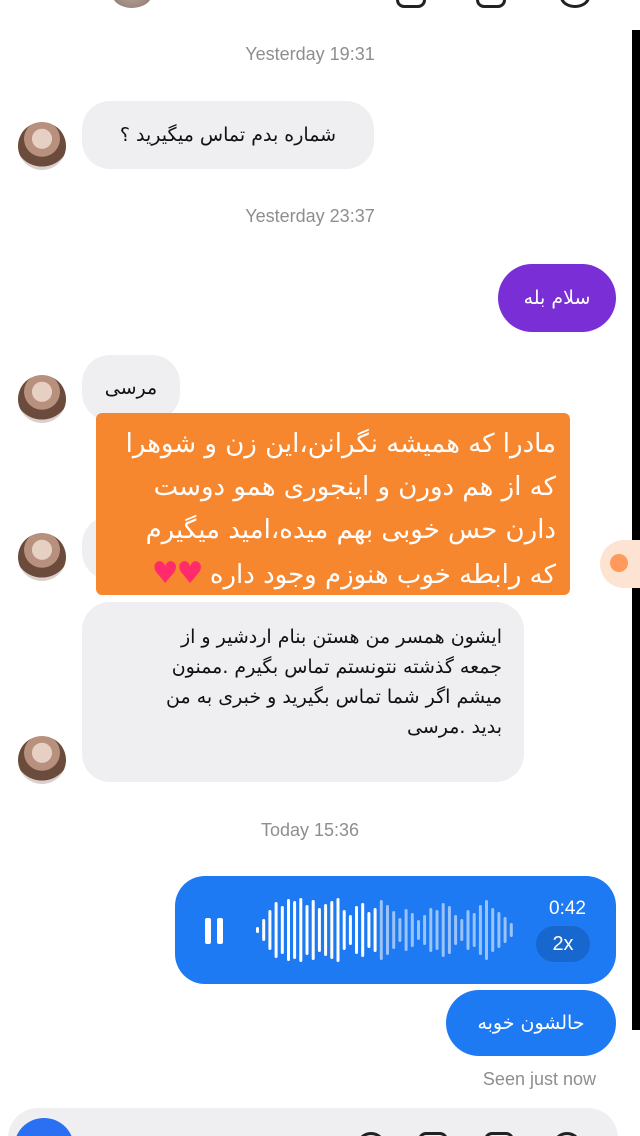  What do you see at coordinates (354, 487) in the screenshot?
I see `overlay-line: که از هم دورن و اینجوری همو دوست` at bounding box center [354, 487].